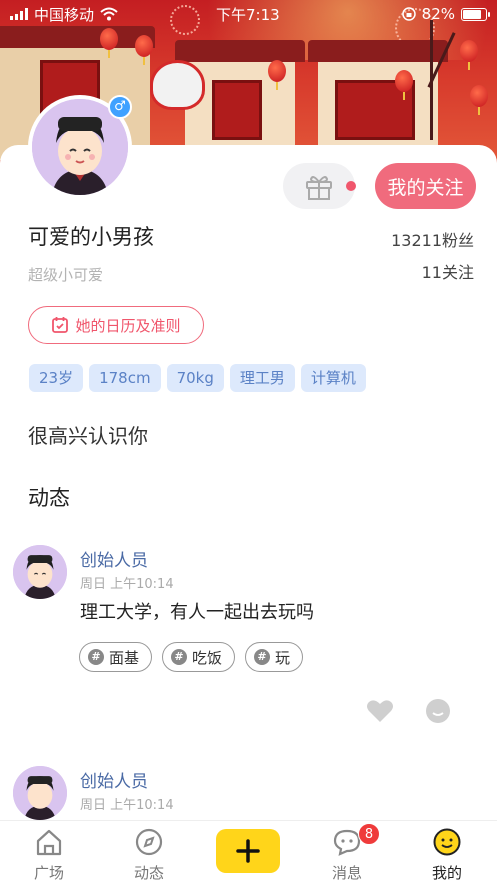  I want to click on fans-count: 13211粉丝, so click(432, 239).